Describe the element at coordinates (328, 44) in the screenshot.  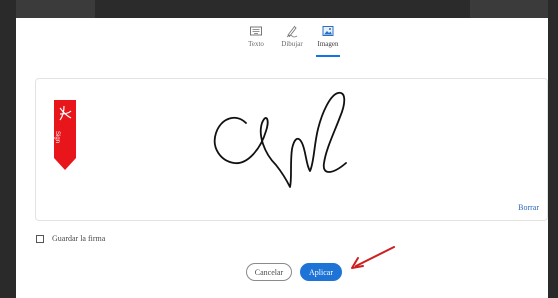
I see `tab-imagen-label: Imagen` at that location.